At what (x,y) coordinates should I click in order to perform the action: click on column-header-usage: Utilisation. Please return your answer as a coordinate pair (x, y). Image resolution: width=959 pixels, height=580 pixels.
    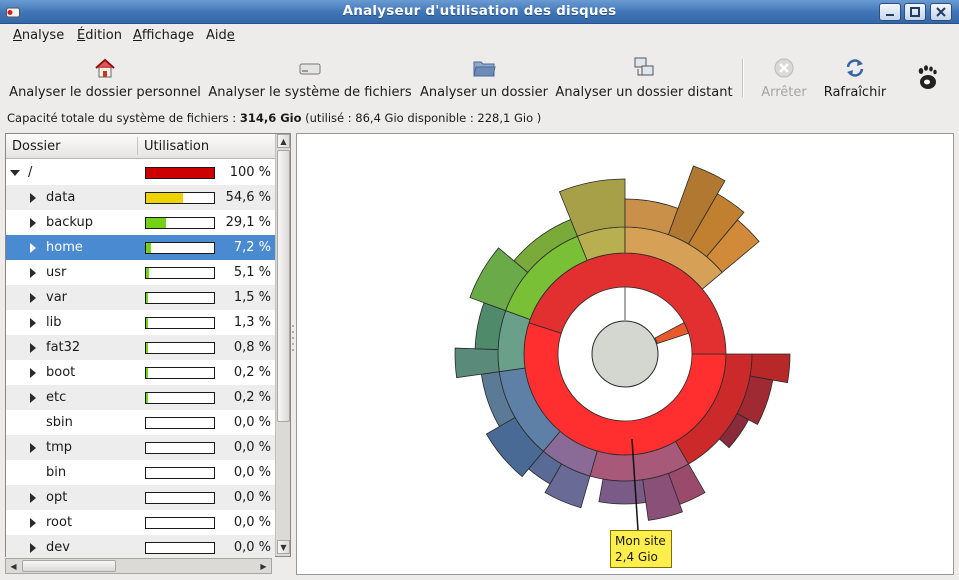
    Looking at the image, I should click on (176, 146).